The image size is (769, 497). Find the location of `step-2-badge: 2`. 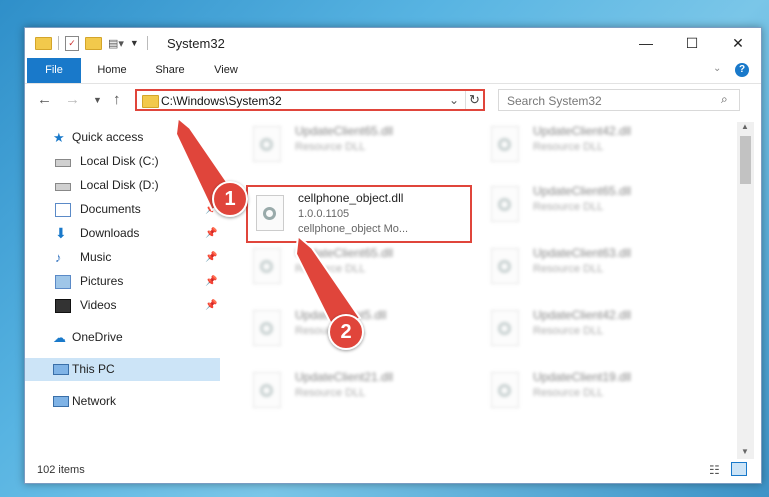

step-2-badge: 2 is located at coordinates (346, 332).